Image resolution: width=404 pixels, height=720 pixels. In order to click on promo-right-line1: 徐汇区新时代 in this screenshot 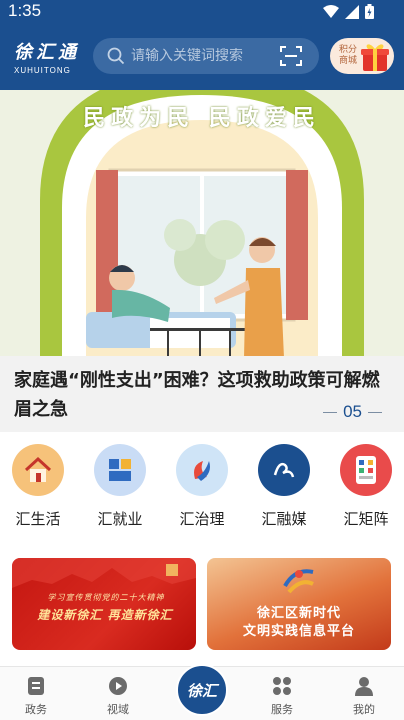, I will do `click(298, 613)`.